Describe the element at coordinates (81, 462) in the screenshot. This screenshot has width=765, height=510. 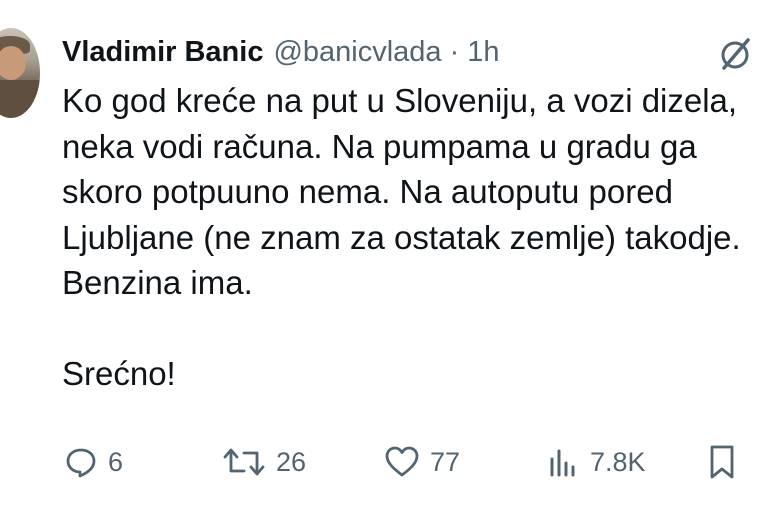
I see `reply-icon` at that location.